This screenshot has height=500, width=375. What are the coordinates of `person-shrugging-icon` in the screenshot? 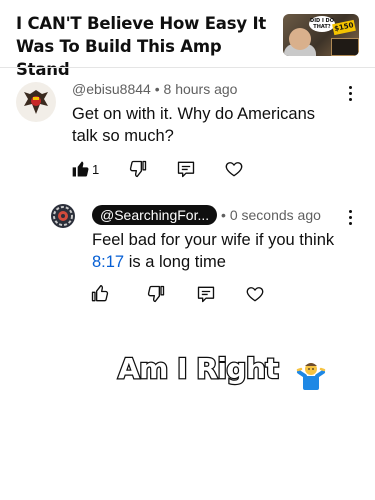 It's located at (311, 376).